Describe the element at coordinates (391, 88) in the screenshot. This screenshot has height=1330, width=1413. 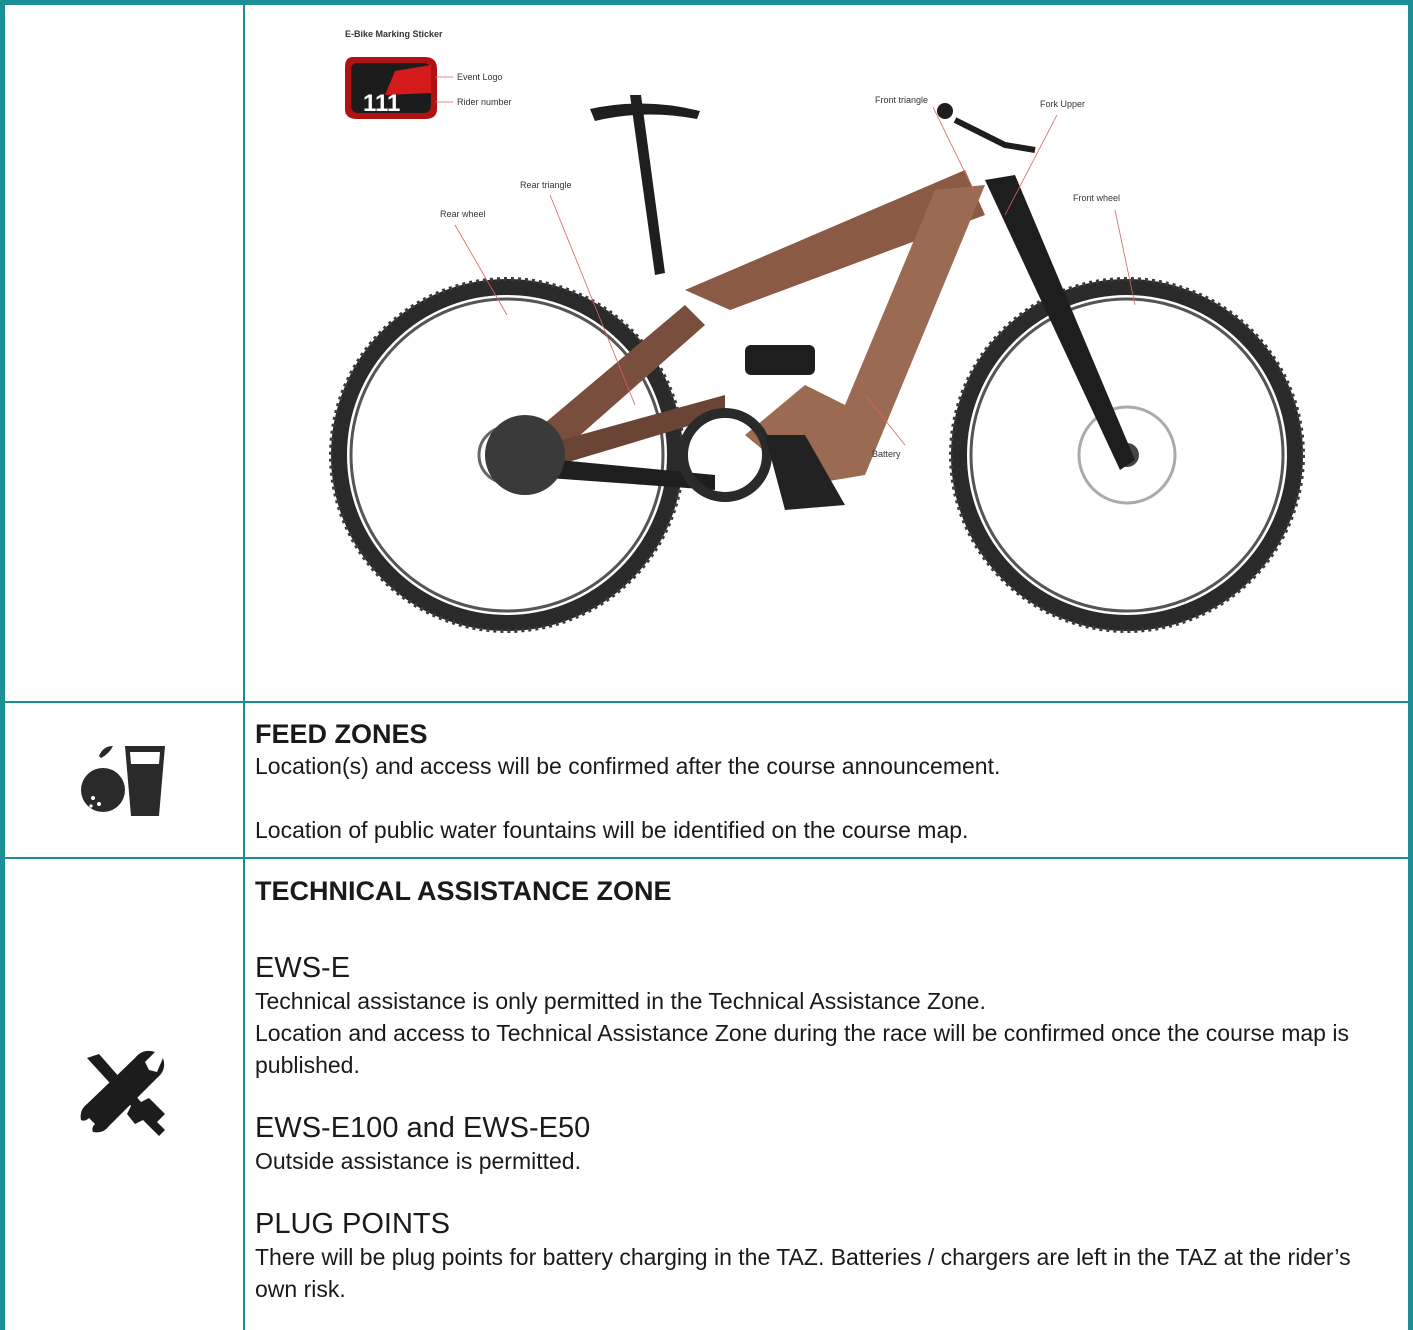
I see `marking-sticker: 111` at that location.